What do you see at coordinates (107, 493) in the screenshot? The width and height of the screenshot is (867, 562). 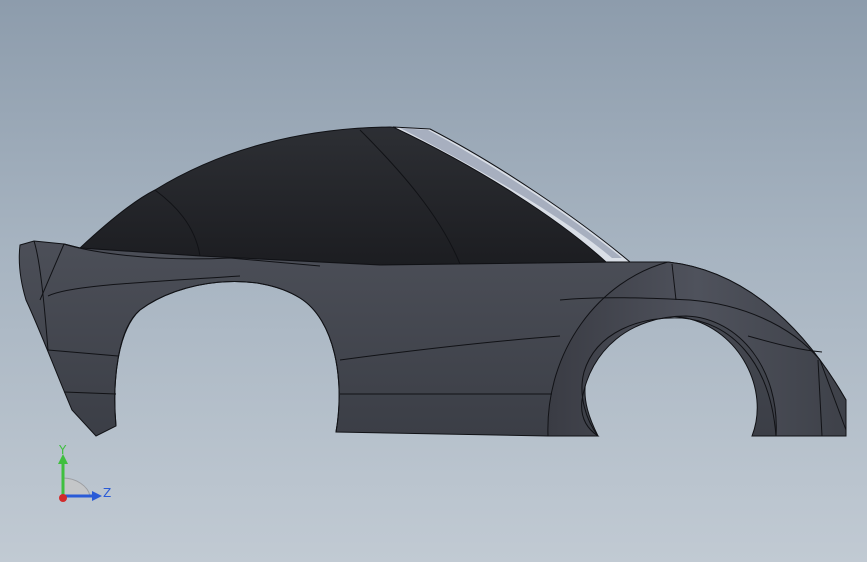 I see `z-axis-label: Z` at bounding box center [107, 493].